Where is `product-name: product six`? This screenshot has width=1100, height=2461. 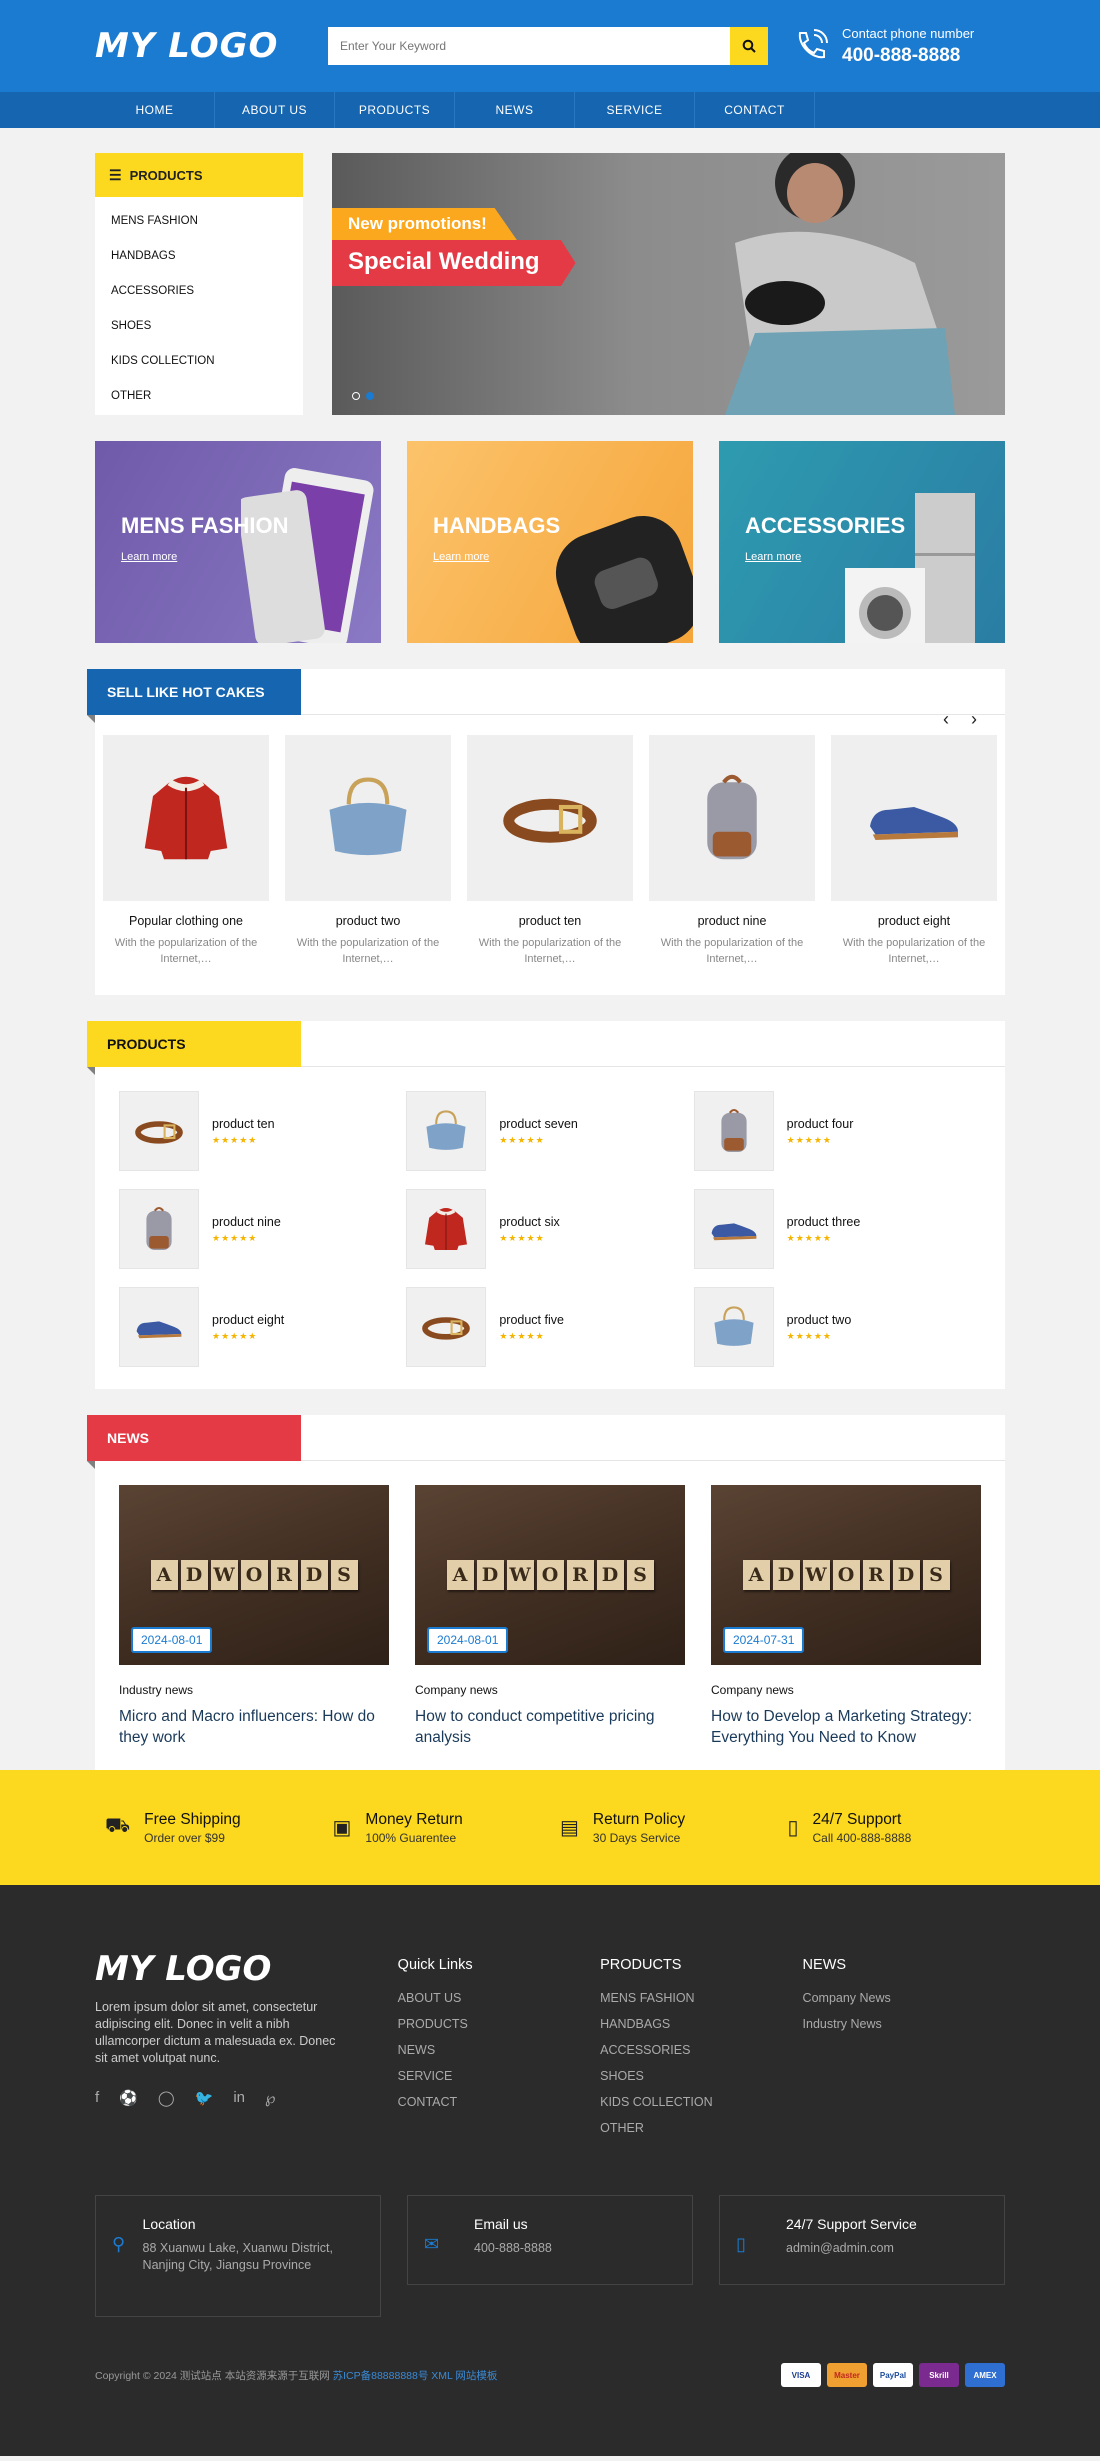 product-name: product six is located at coordinates (529, 1222).